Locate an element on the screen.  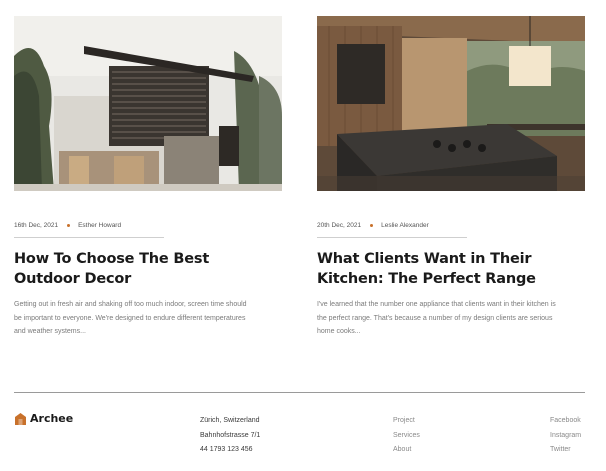
house-logo-icon is located at coordinates (20, 418).